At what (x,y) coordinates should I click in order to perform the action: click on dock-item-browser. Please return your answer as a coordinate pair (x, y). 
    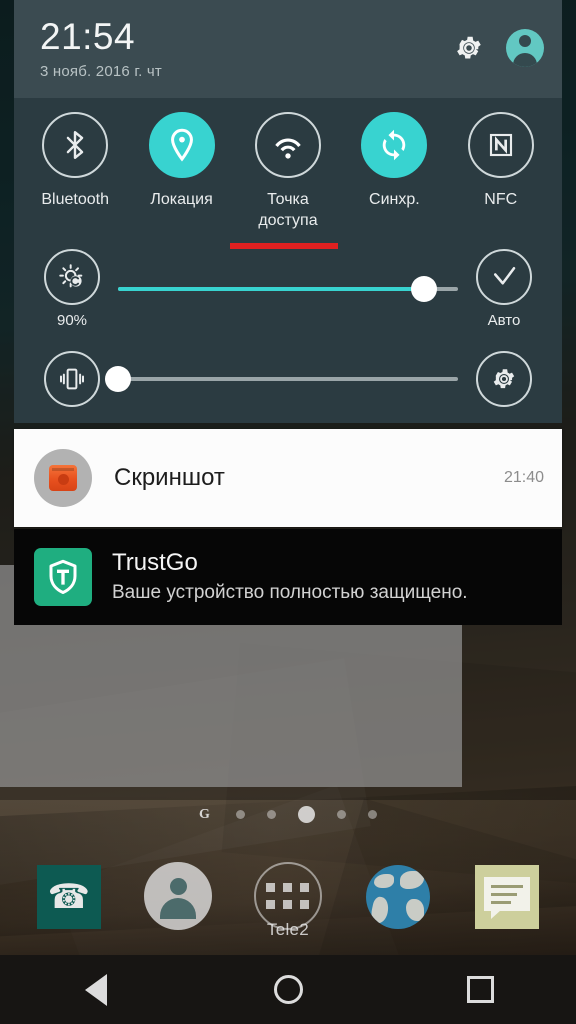
    Looking at the image, I should click on (398, 907).